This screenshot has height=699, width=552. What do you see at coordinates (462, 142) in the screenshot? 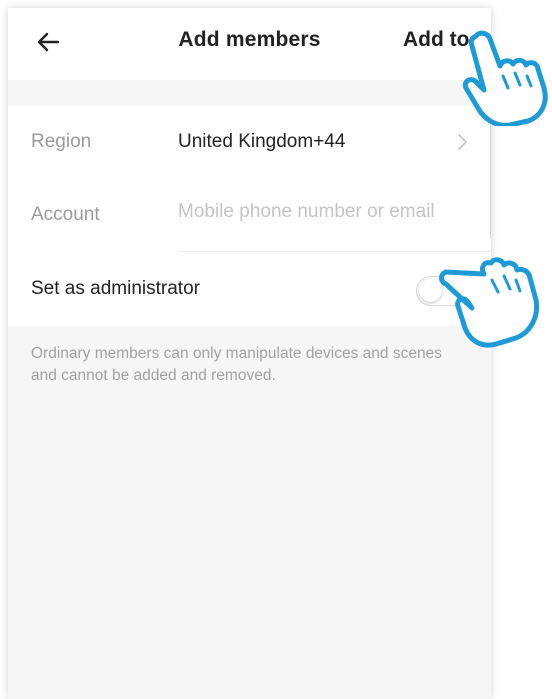
I see `chevron-right-icon` at bounding box center [462, 142].